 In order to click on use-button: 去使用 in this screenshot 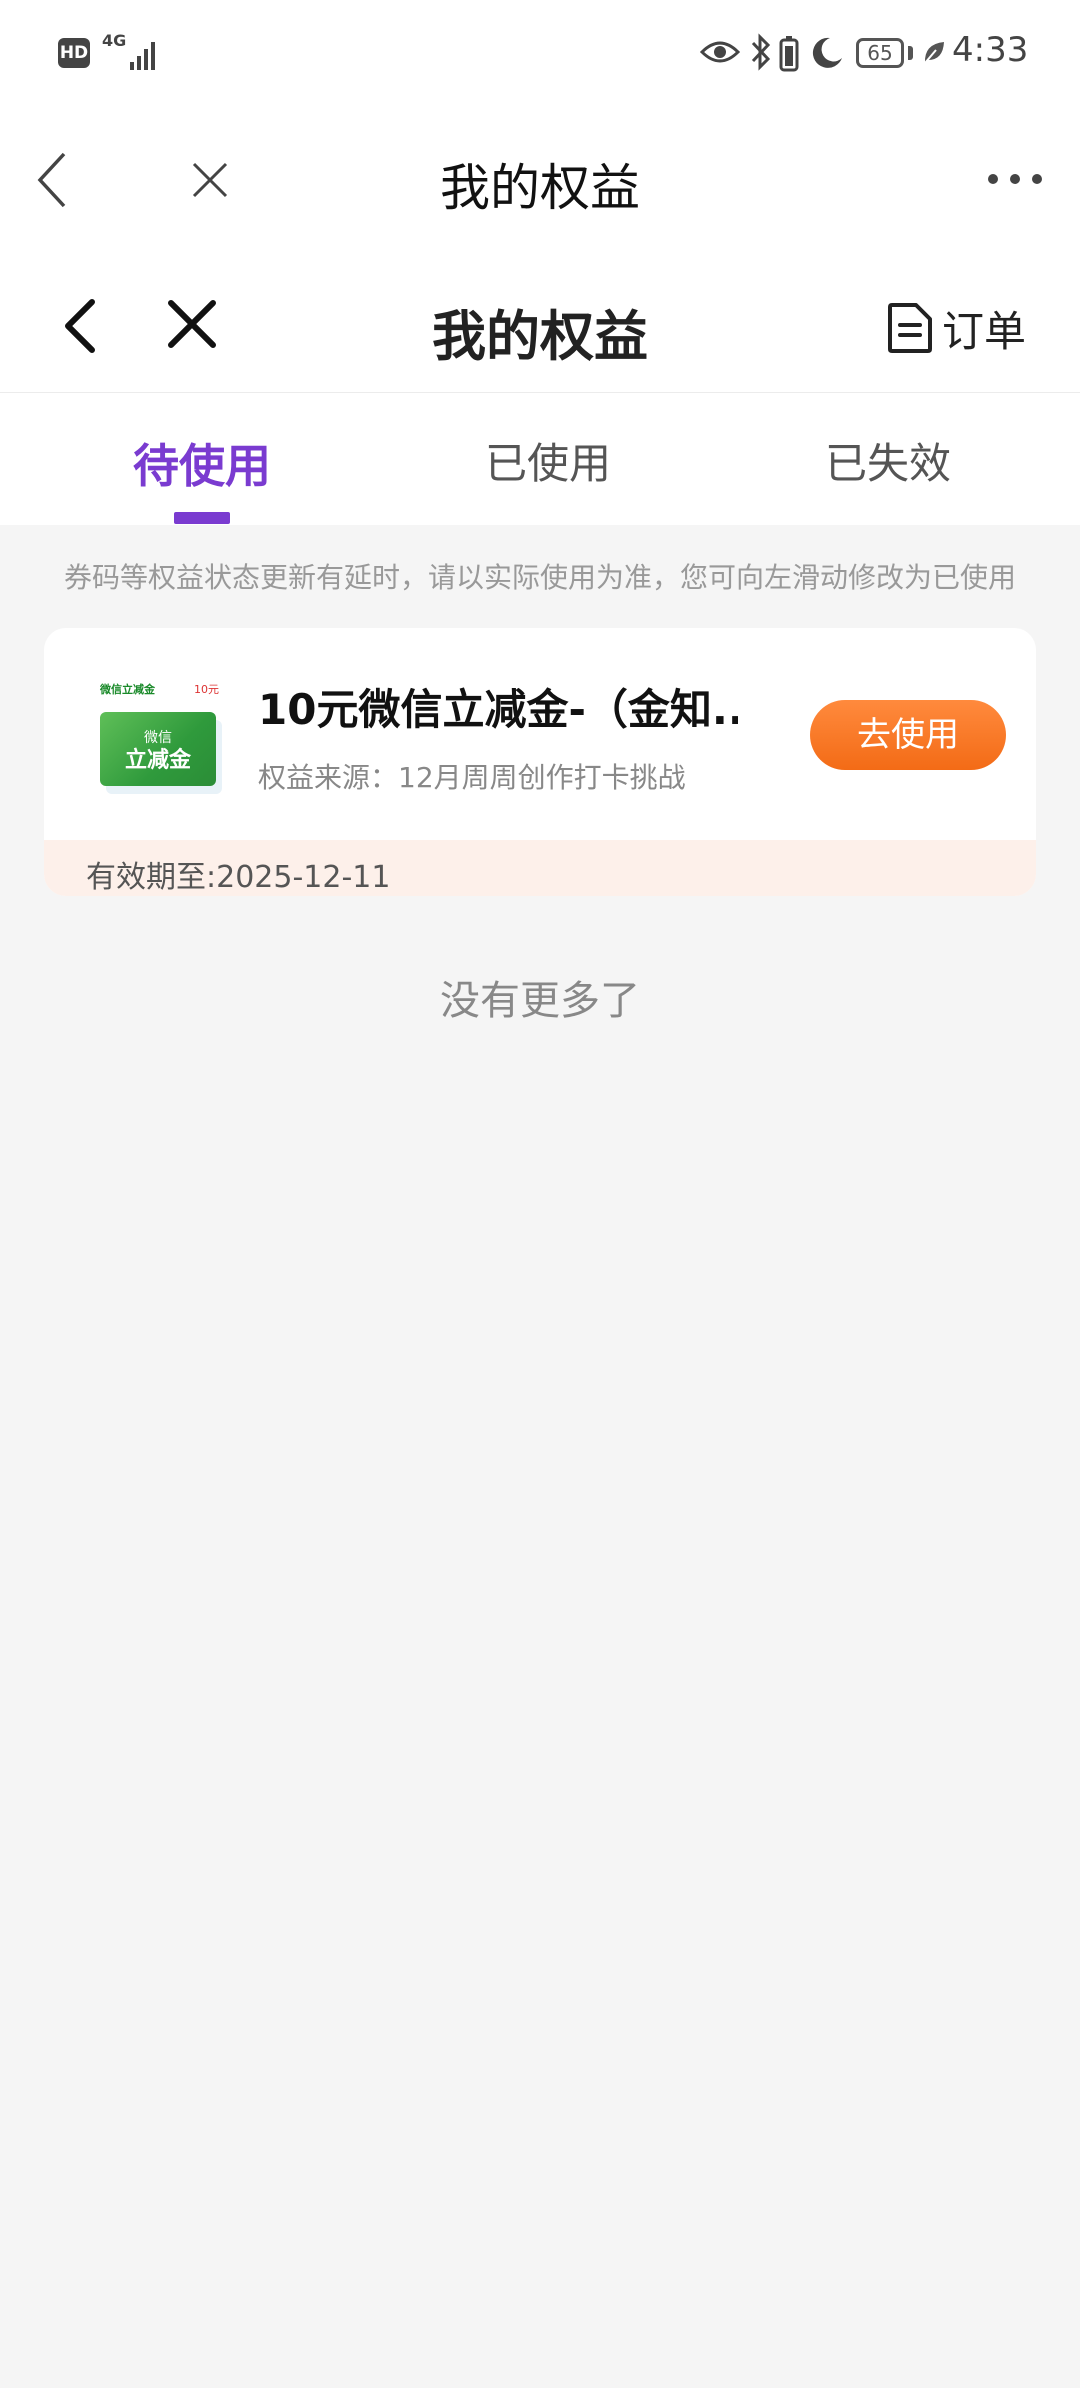, I will do `click(908, 735)`.